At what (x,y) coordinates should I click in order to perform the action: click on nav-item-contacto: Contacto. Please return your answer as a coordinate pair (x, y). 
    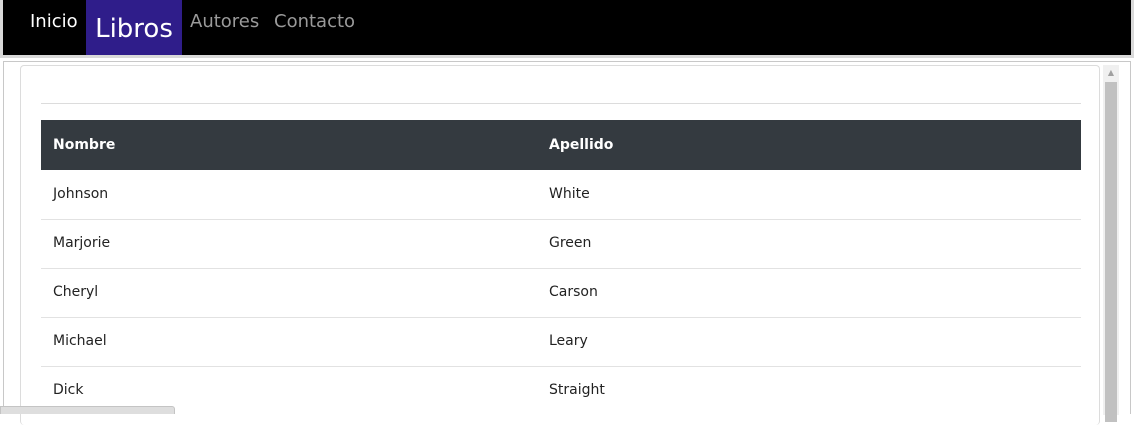
    Looking at the image, I should click on (314, 27).